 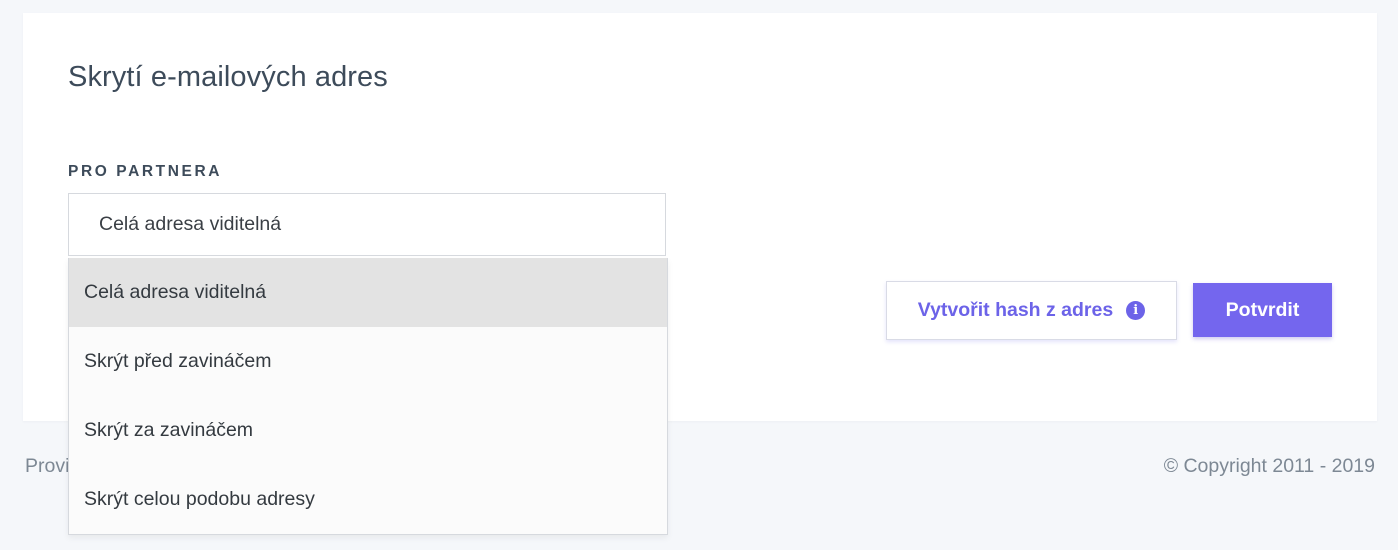 I want to click on option-label: Skrýt za zavináčem, so click(x=169, y=430).